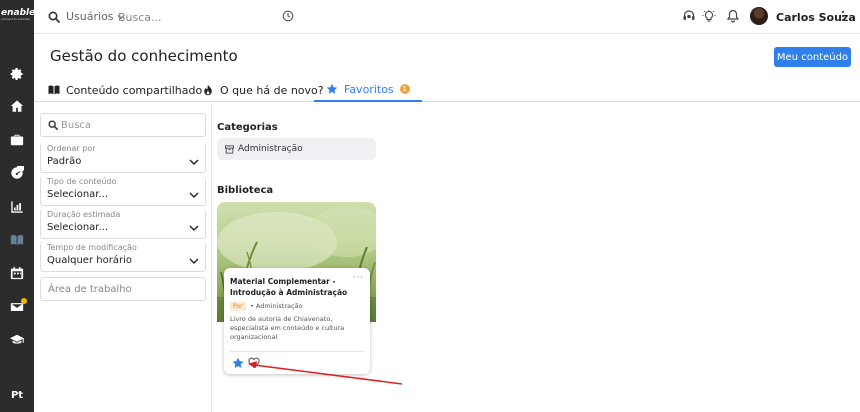 This screenshot has width=860, height=412. What do you see at coordinates (134, 90) in the screenshot?
I see `tab-label: Conteúdo compartilhado` at bounding box center [134, 90].